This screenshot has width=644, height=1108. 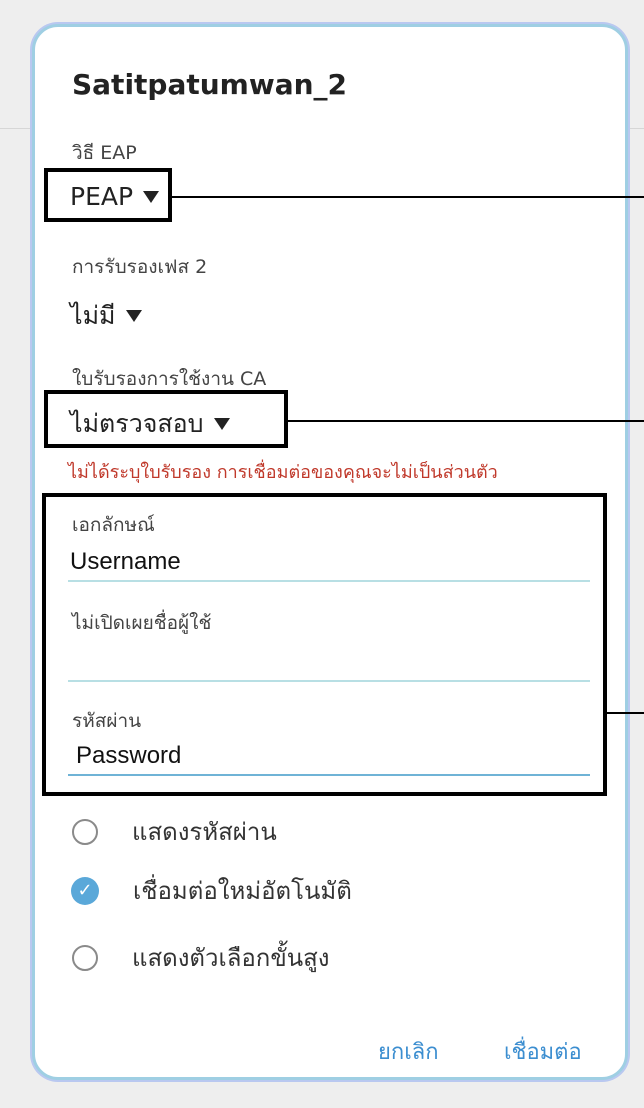 What do you see at coordinates (330, 661) in the screenshot?
I see `anonymous-identity-field` at bounding box center [330, 661].